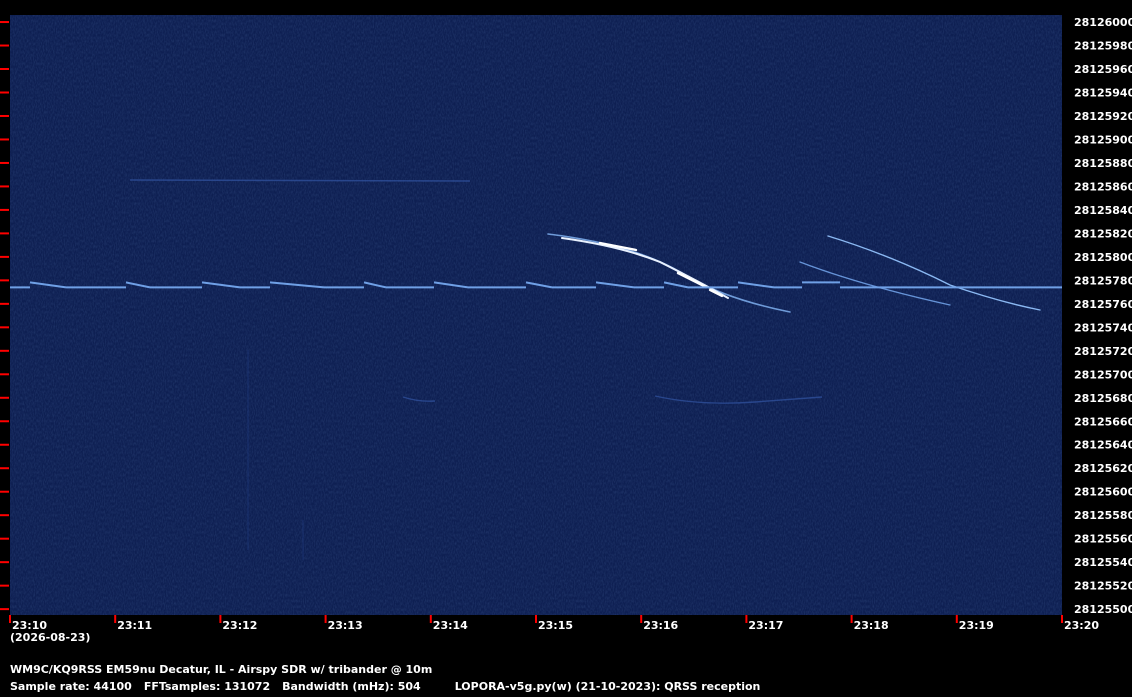 This screenshot has width=1132, height=697. I want to click on freq-tick-label: 28125660, so click(1103, 421).